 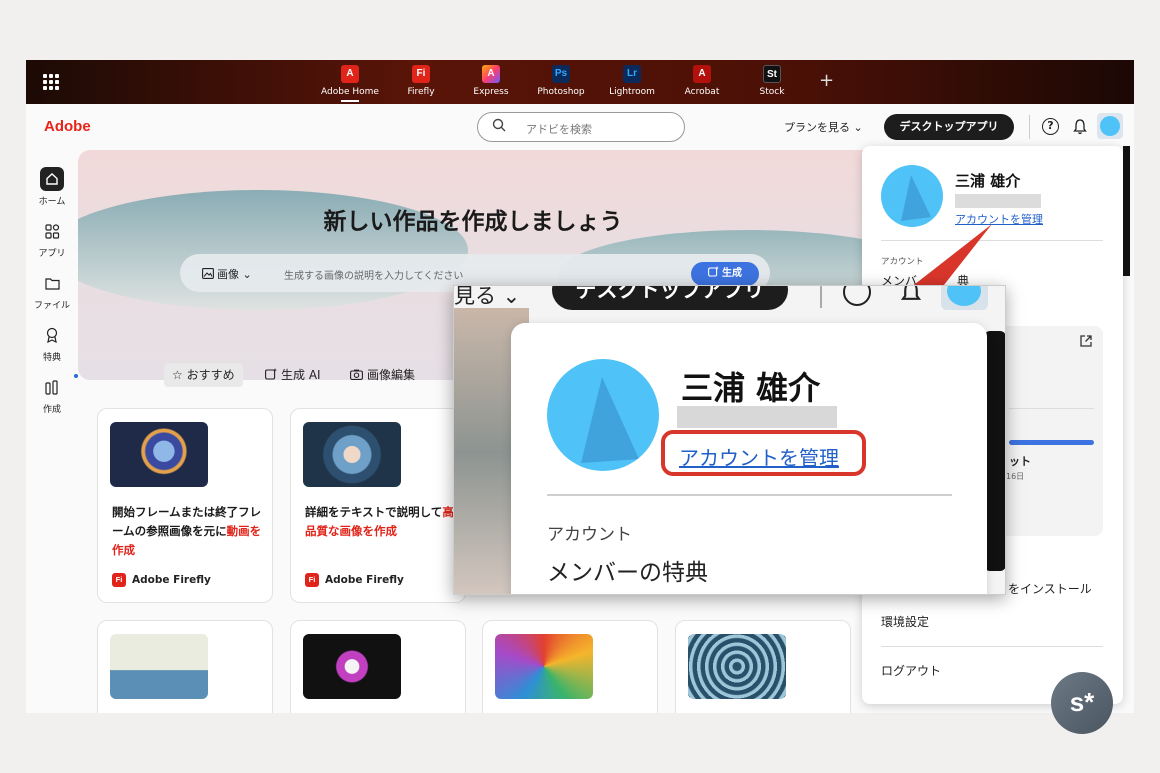 What do you see at coordinates (1080, 127) in the screenshot?
I see `bell-icon` at bounding box center [1080, 127].